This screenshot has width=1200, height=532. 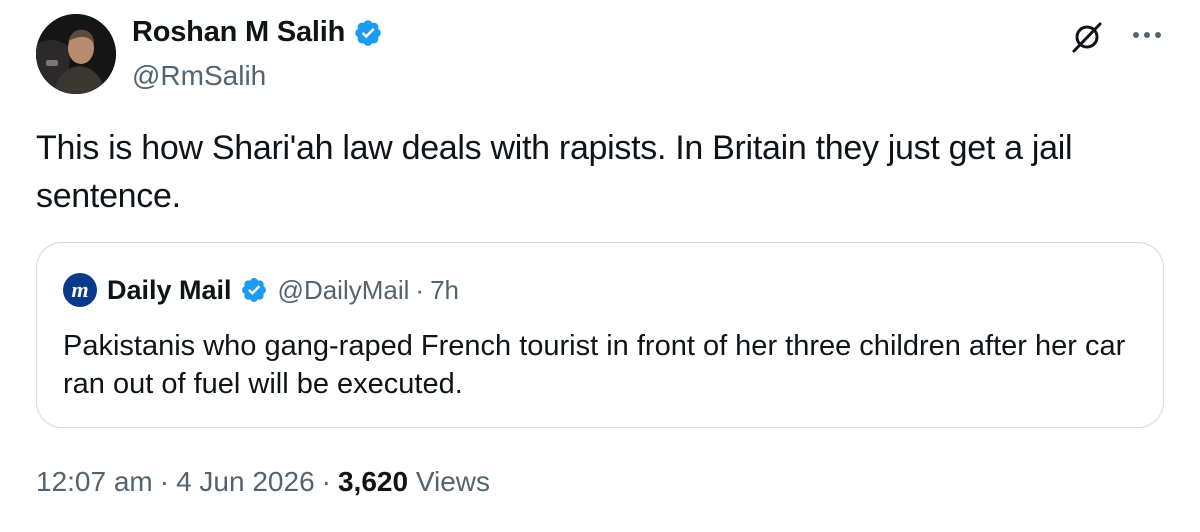 I want to click on tweet-date: 4 Jun 2026, so click(x=245, y=481).